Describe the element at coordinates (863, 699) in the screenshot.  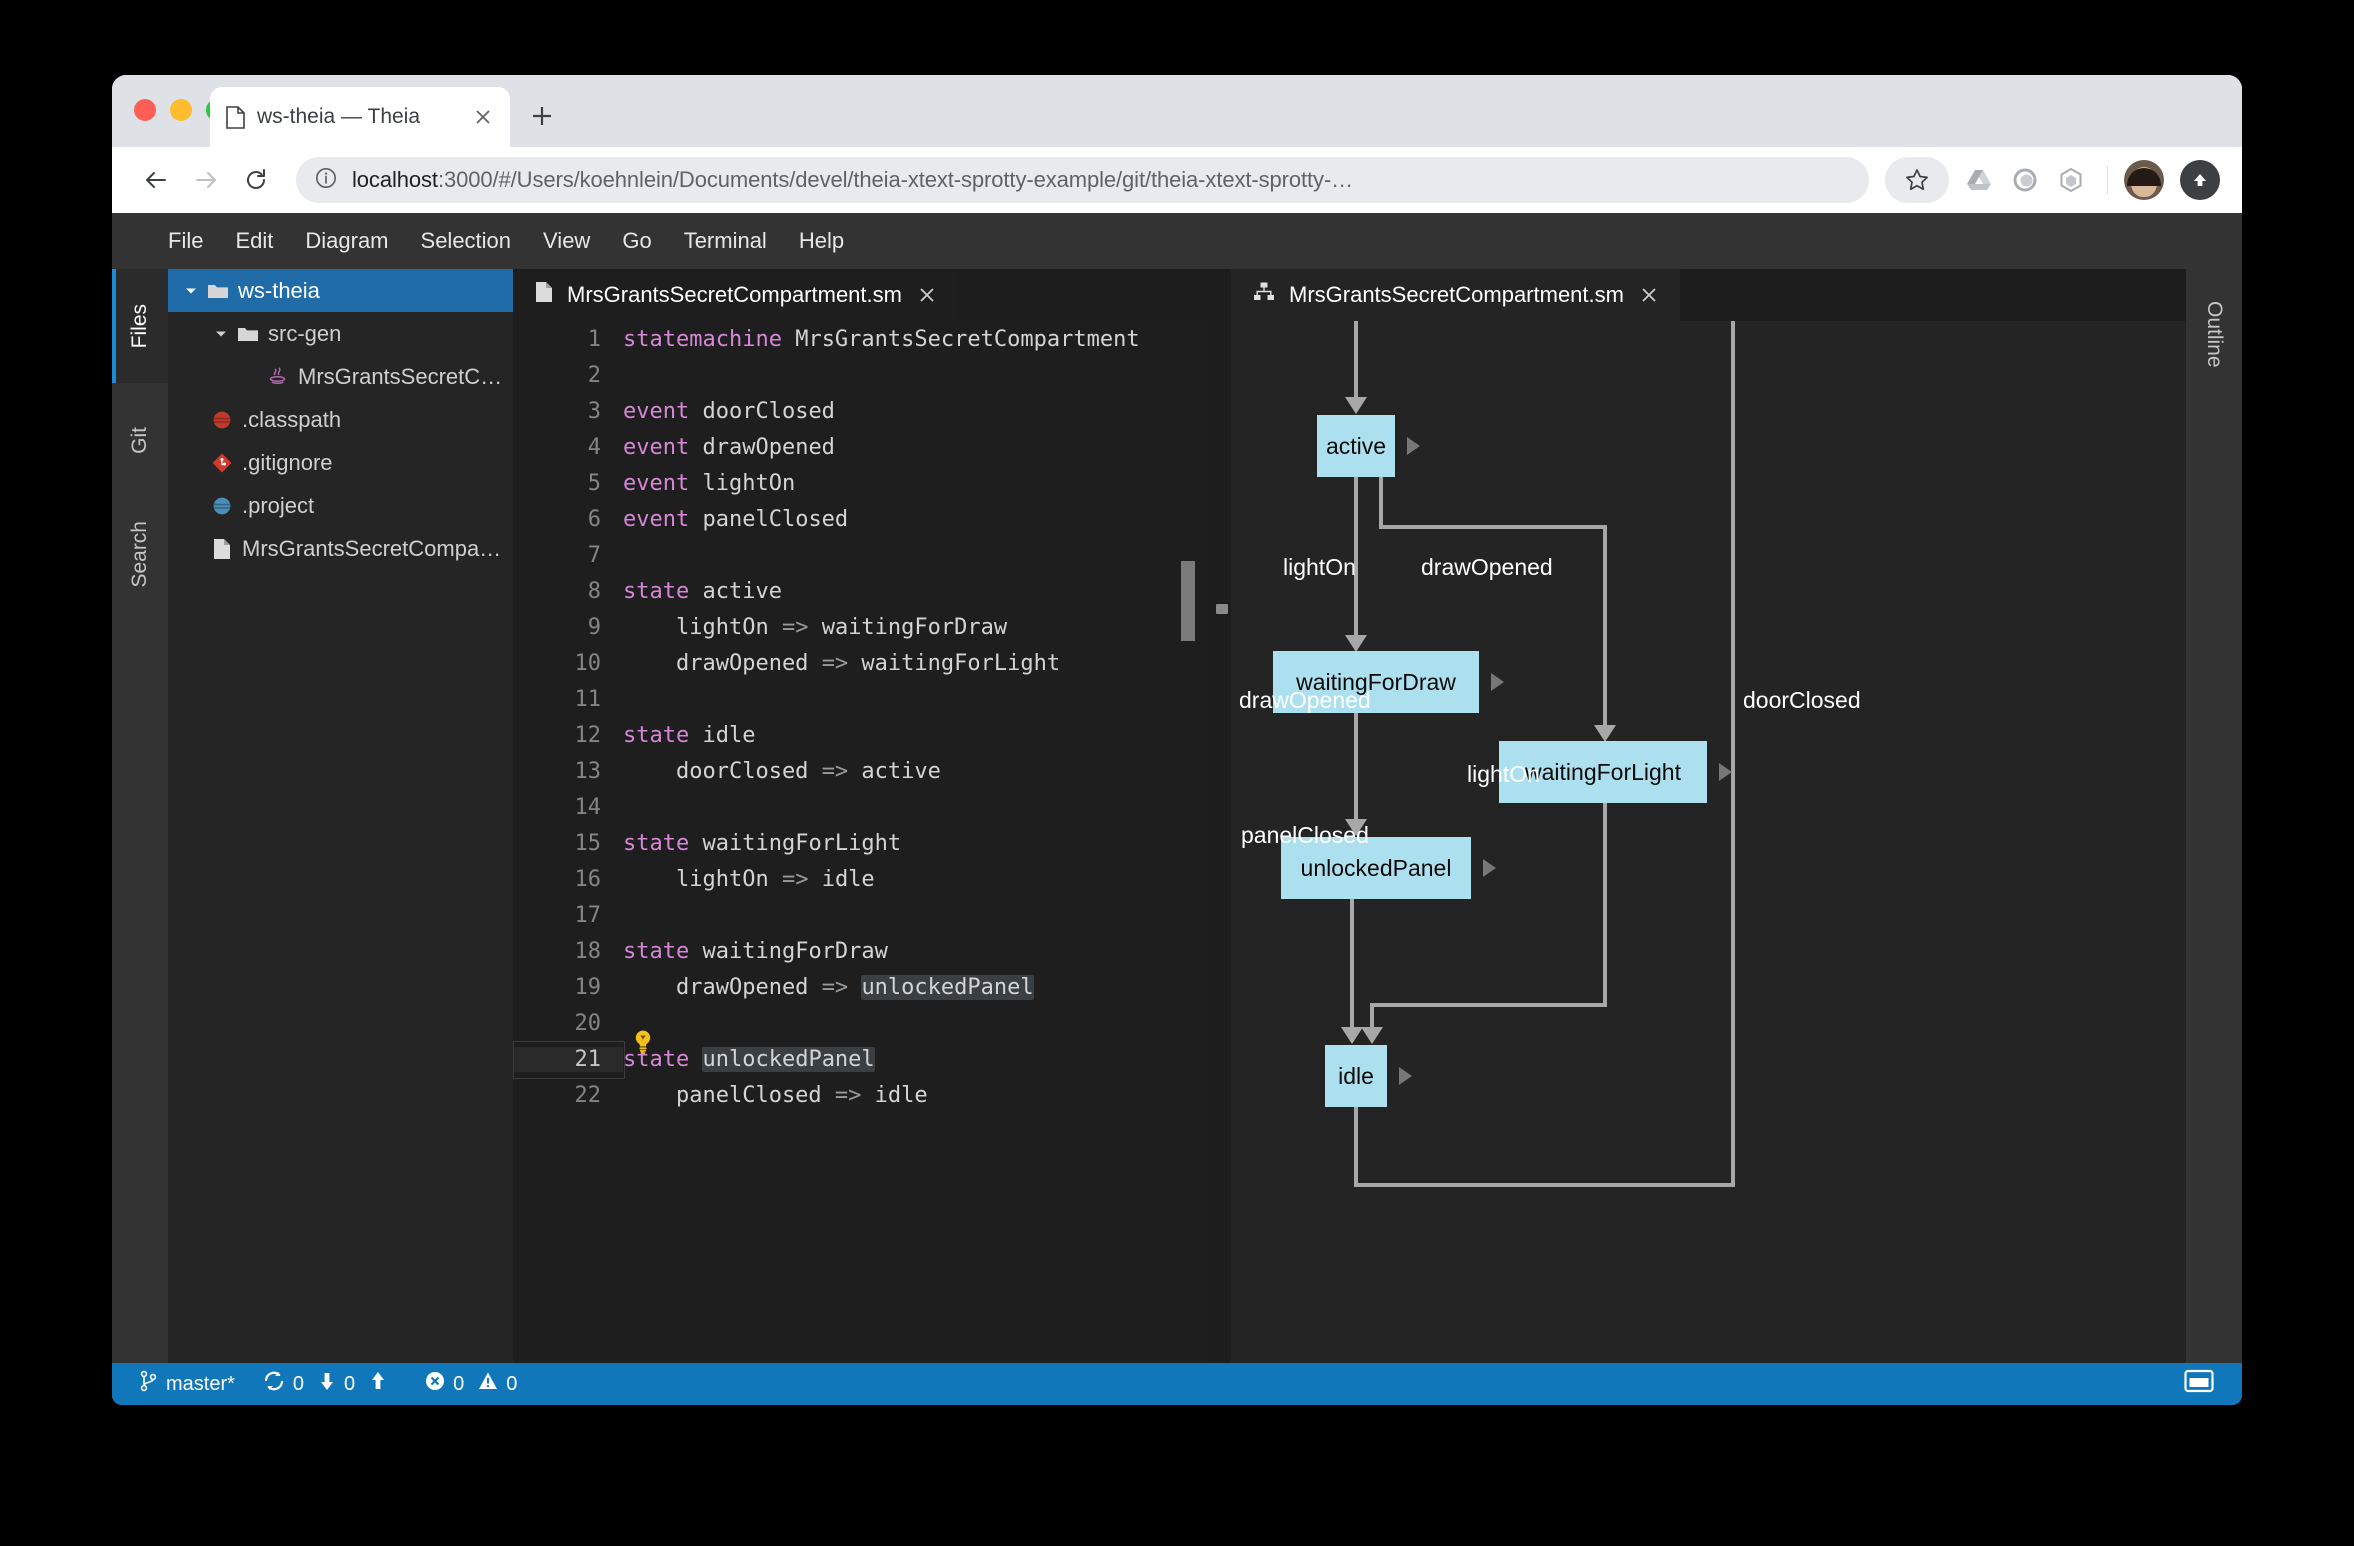
I see `code-line: 11` at that location.